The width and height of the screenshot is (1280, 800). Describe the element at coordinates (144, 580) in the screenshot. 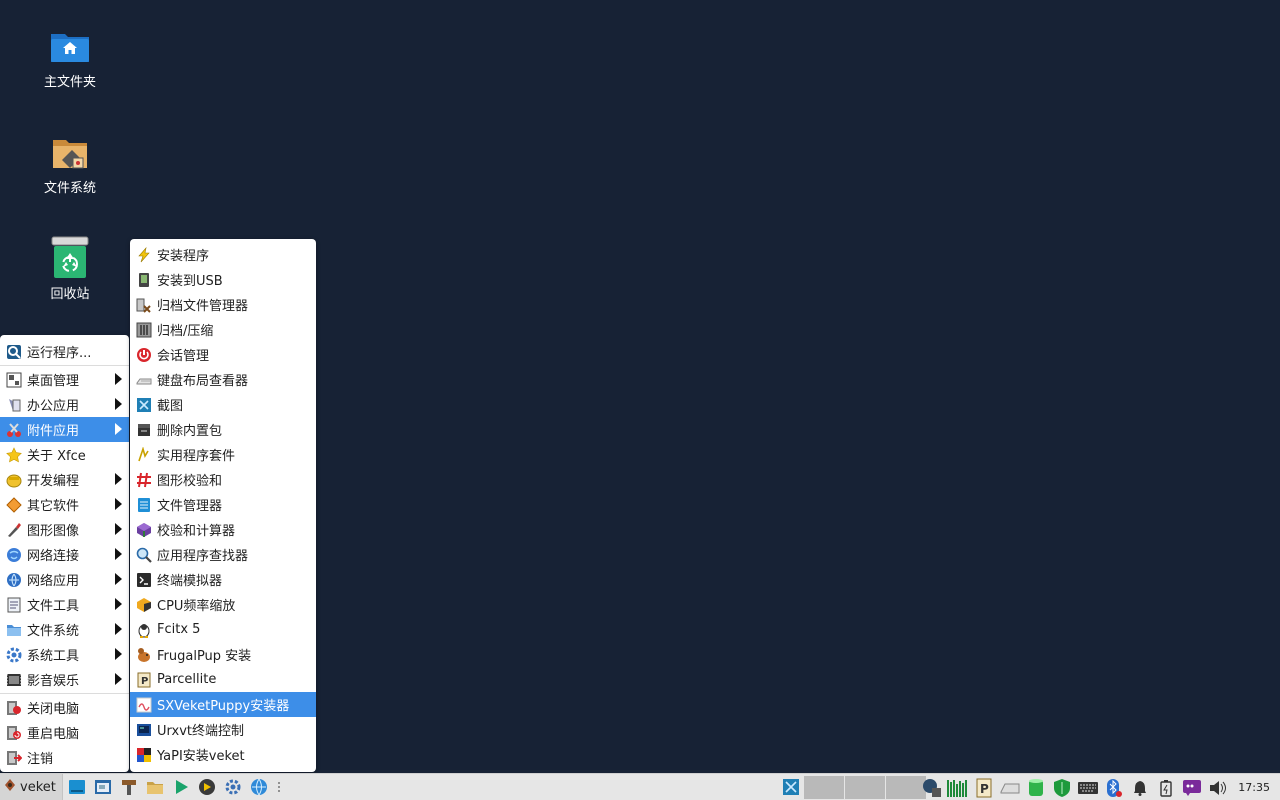

I see `terminal-icon` at that location.